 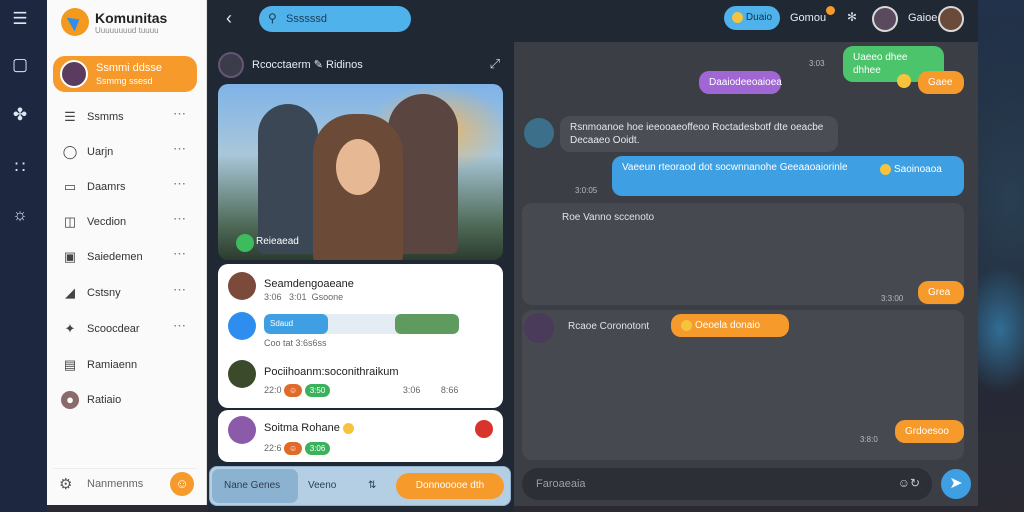 I want to click on comment-author: Seamdengoaeane, so click(x=309, y=284).